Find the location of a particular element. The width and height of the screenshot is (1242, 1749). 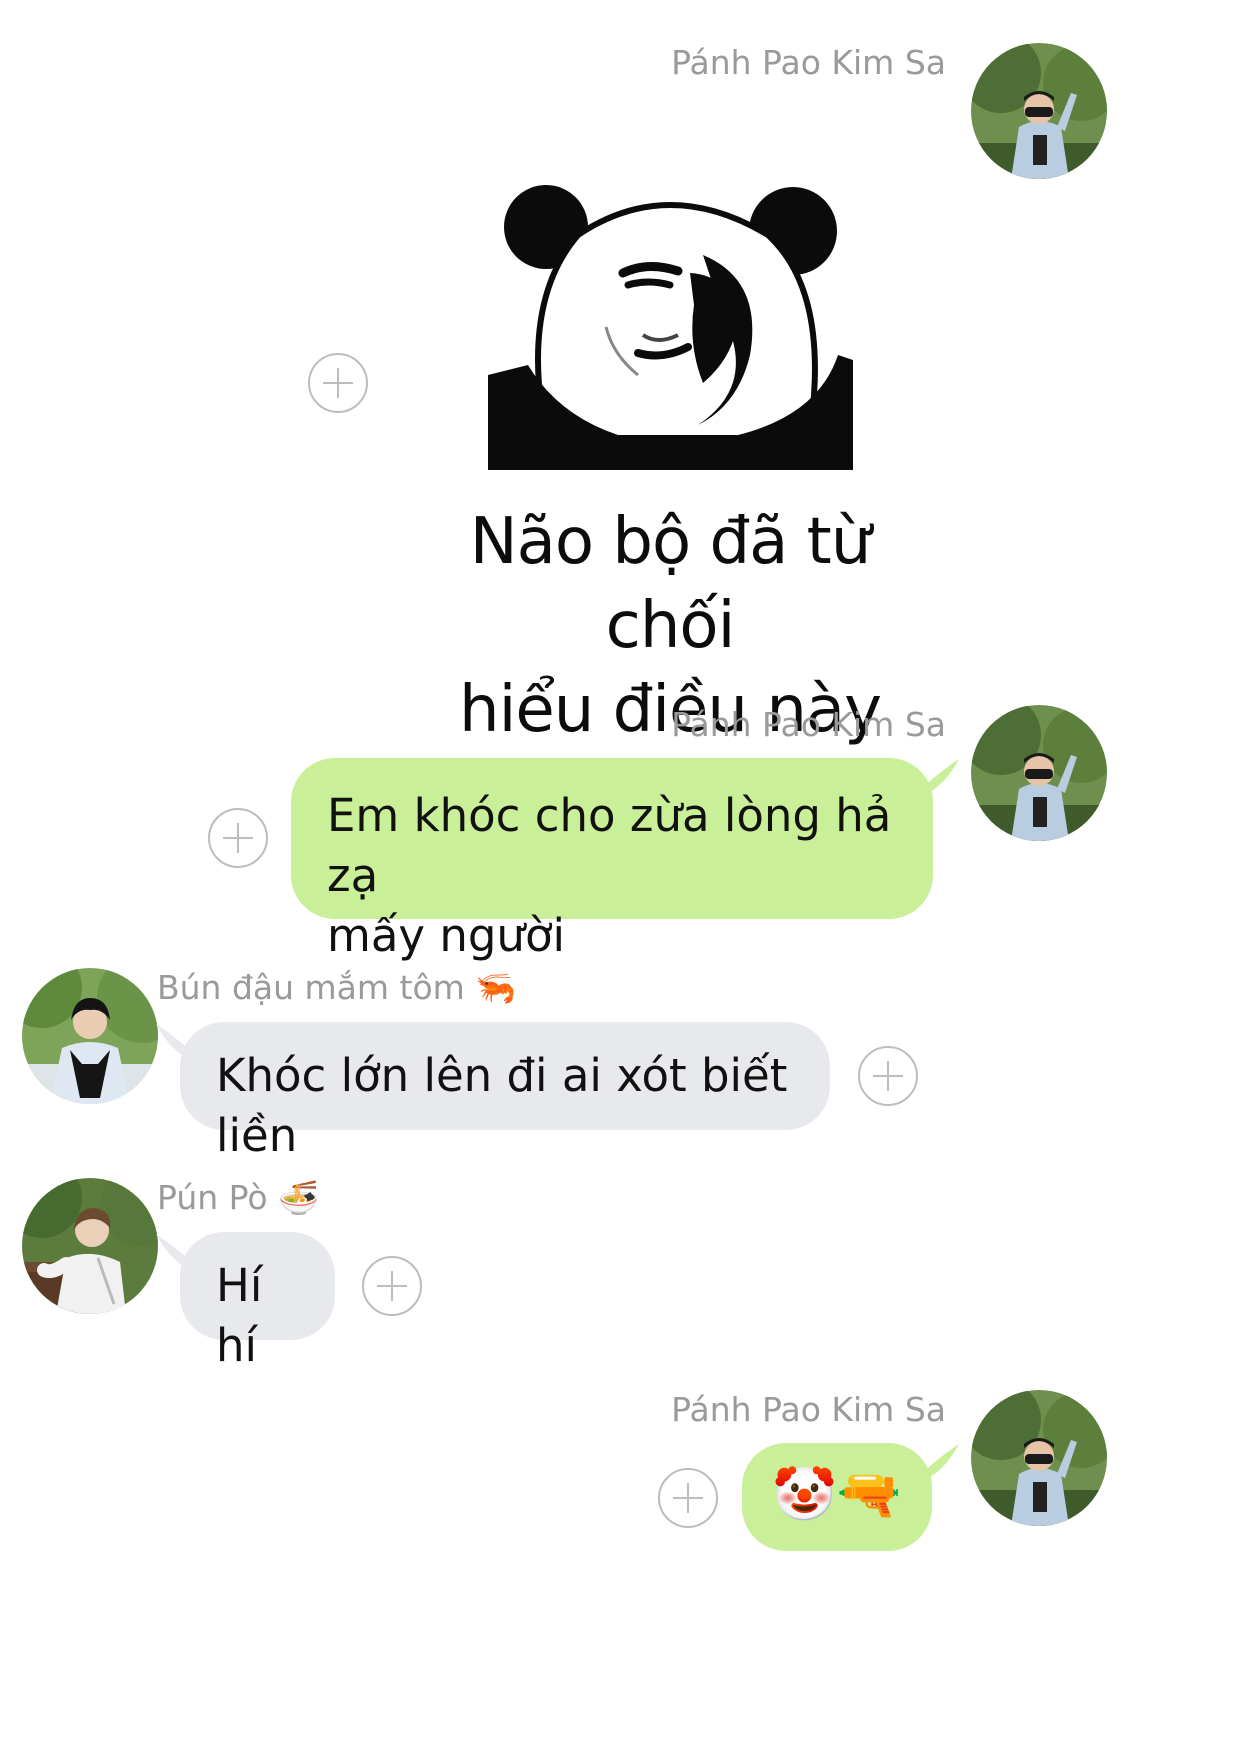

message-text-line1: Em khóc cho zừa lòng hả zạ is located at coordinates (609, 845).